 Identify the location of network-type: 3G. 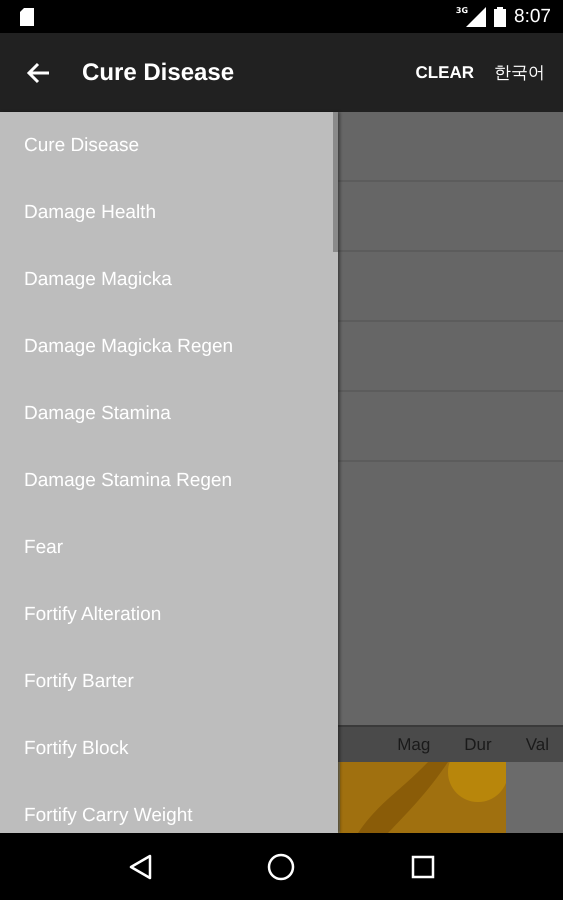
(462, 10).